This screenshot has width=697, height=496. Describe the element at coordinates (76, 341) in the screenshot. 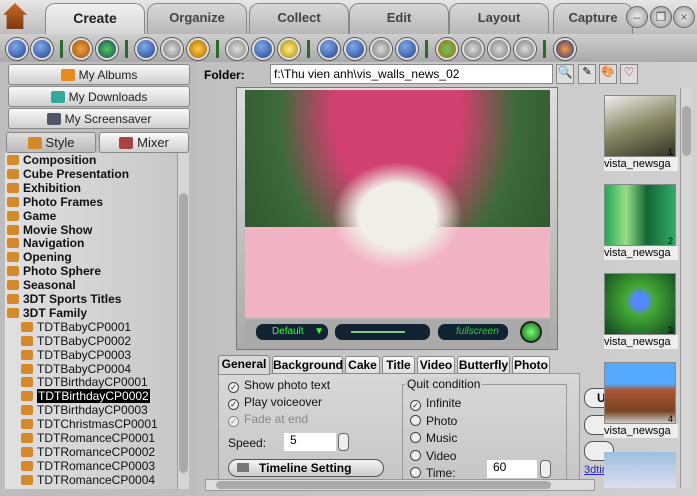

I see `tree-child-item: TDTBabyCP0002` at that location.